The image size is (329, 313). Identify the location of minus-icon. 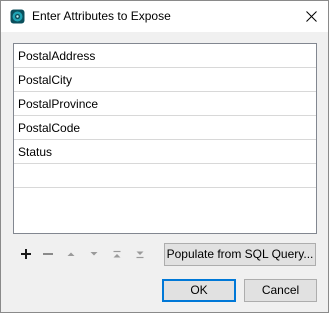
(48, 254).